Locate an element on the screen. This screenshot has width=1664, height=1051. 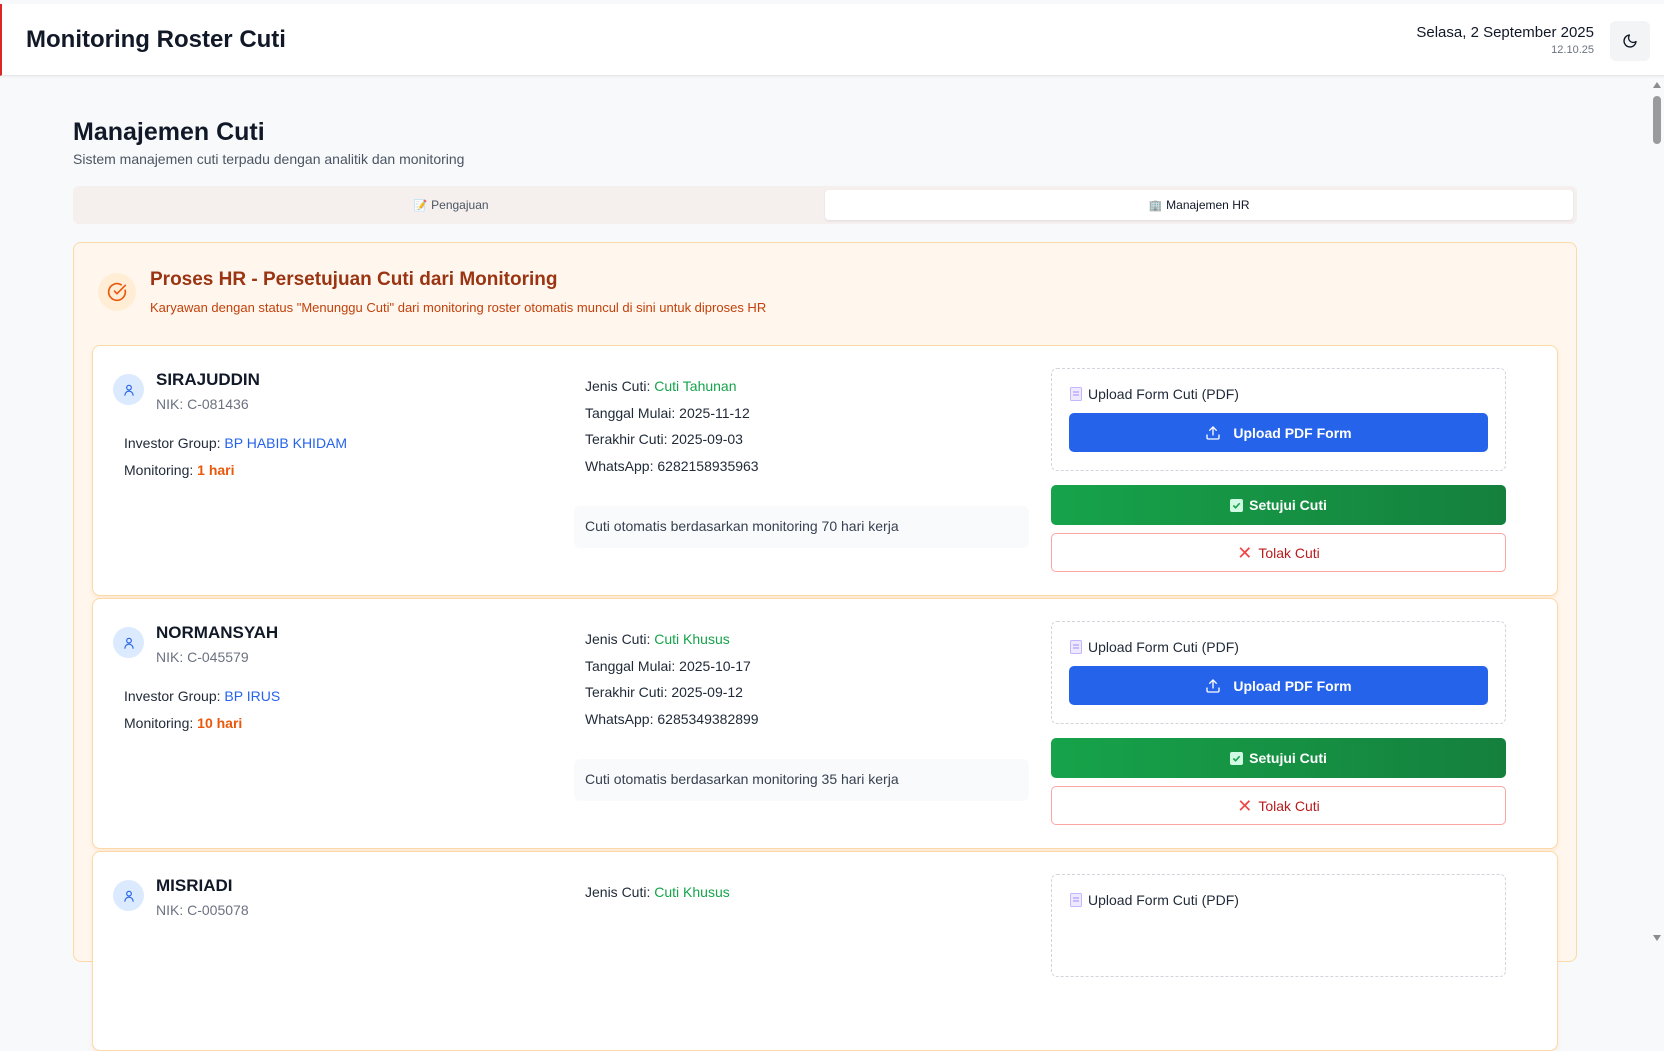
tab-list: 📝 Pengajuan 🏢 Manajemen HR is located at coordinates (825, 205).